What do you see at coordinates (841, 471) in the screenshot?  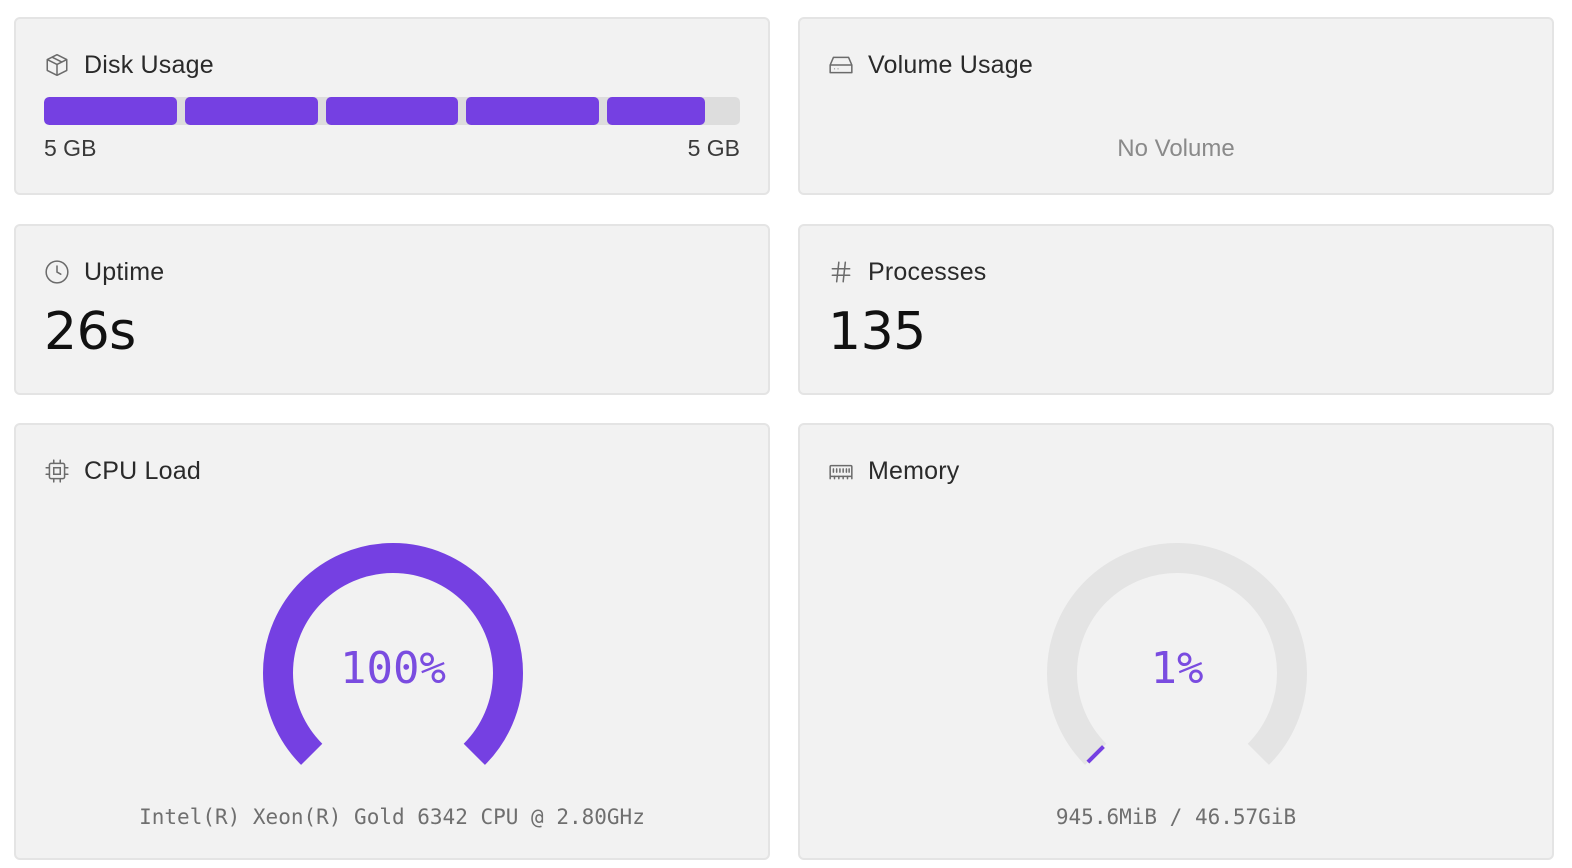 I see `memory-stick-icon` at bounding box center [841, 471].